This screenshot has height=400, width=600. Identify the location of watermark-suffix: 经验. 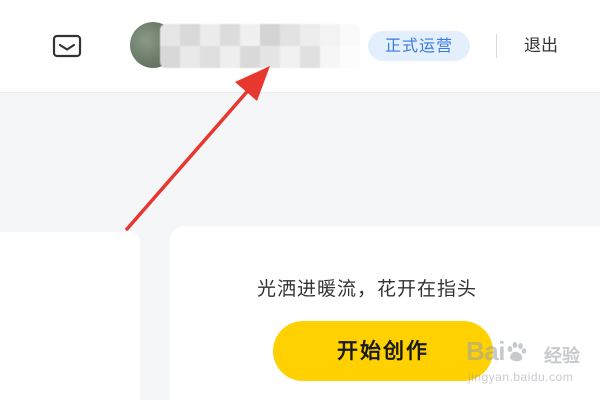
(562, 356).